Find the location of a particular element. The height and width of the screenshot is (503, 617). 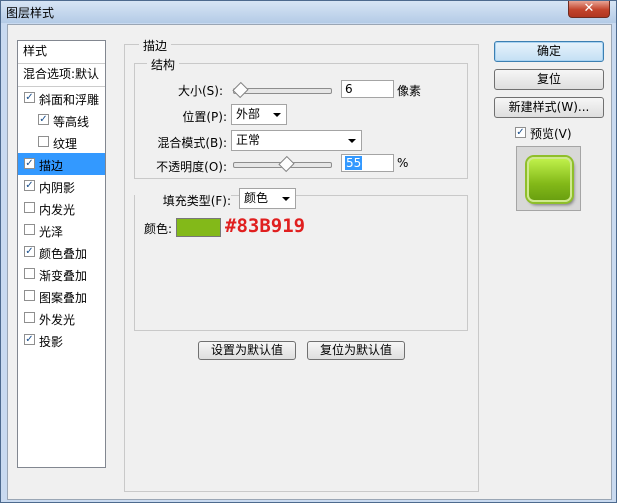

style-item: 图案叠加 is located at coordinates (61, 296).